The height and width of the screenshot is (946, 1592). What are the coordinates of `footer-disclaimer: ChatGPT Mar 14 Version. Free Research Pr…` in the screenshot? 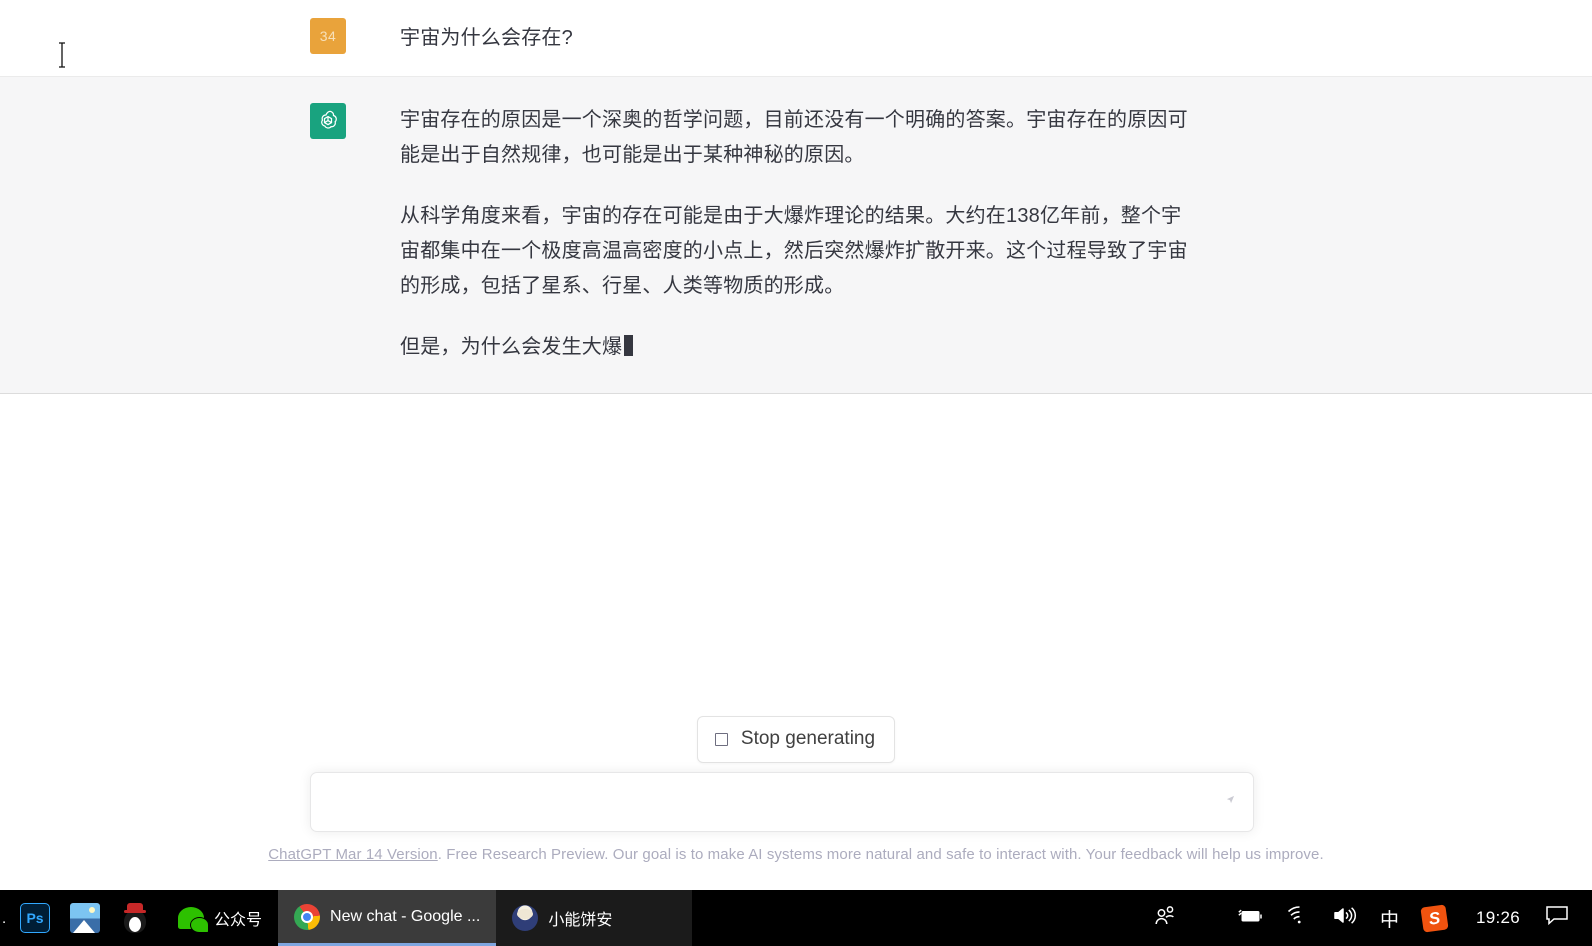 It's located at (796, 854).